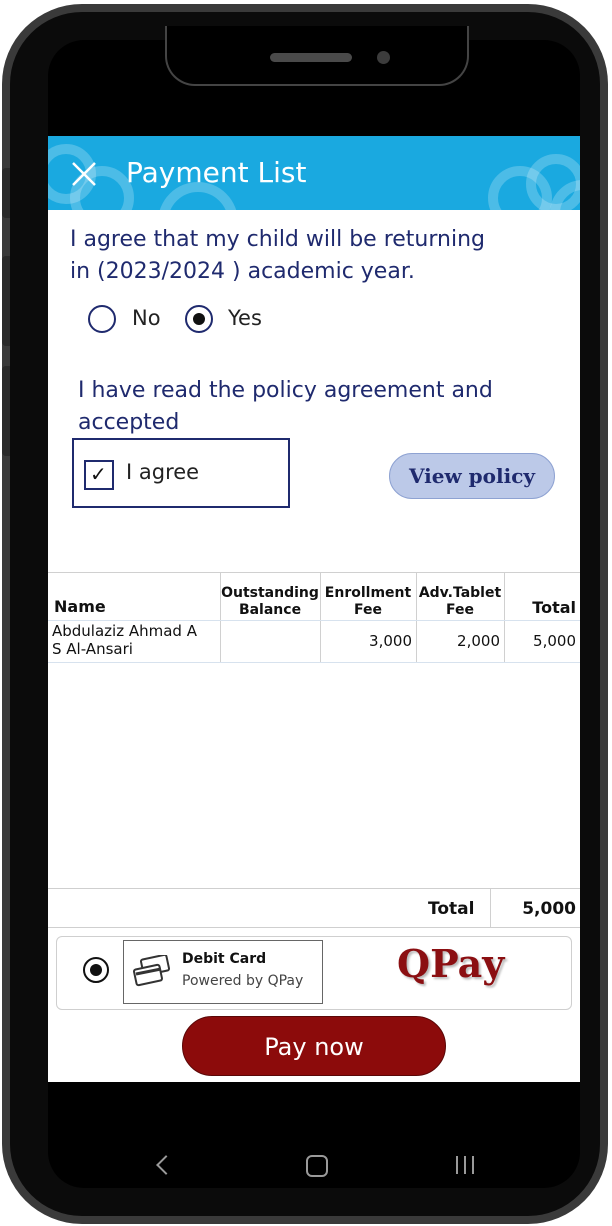  I want to click on agree-label: I agree, so click(162, 472).